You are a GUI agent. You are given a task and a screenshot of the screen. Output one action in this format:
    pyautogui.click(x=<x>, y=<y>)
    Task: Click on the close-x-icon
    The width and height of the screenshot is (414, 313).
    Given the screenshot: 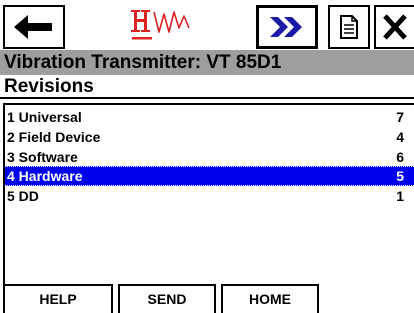 What is the action you would take?
    pyautogui.click(x=395, y=27)
    